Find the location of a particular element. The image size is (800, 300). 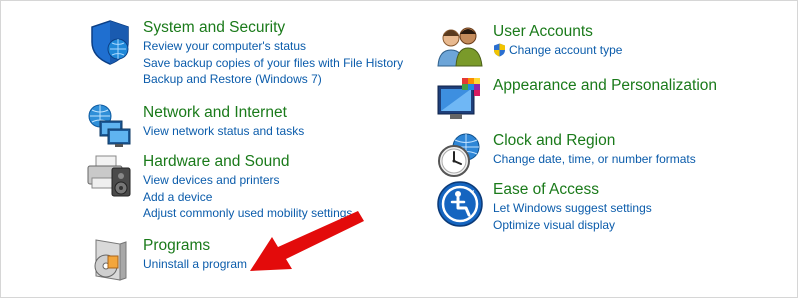

category-title: Programs is located at coordinates (195, 246).